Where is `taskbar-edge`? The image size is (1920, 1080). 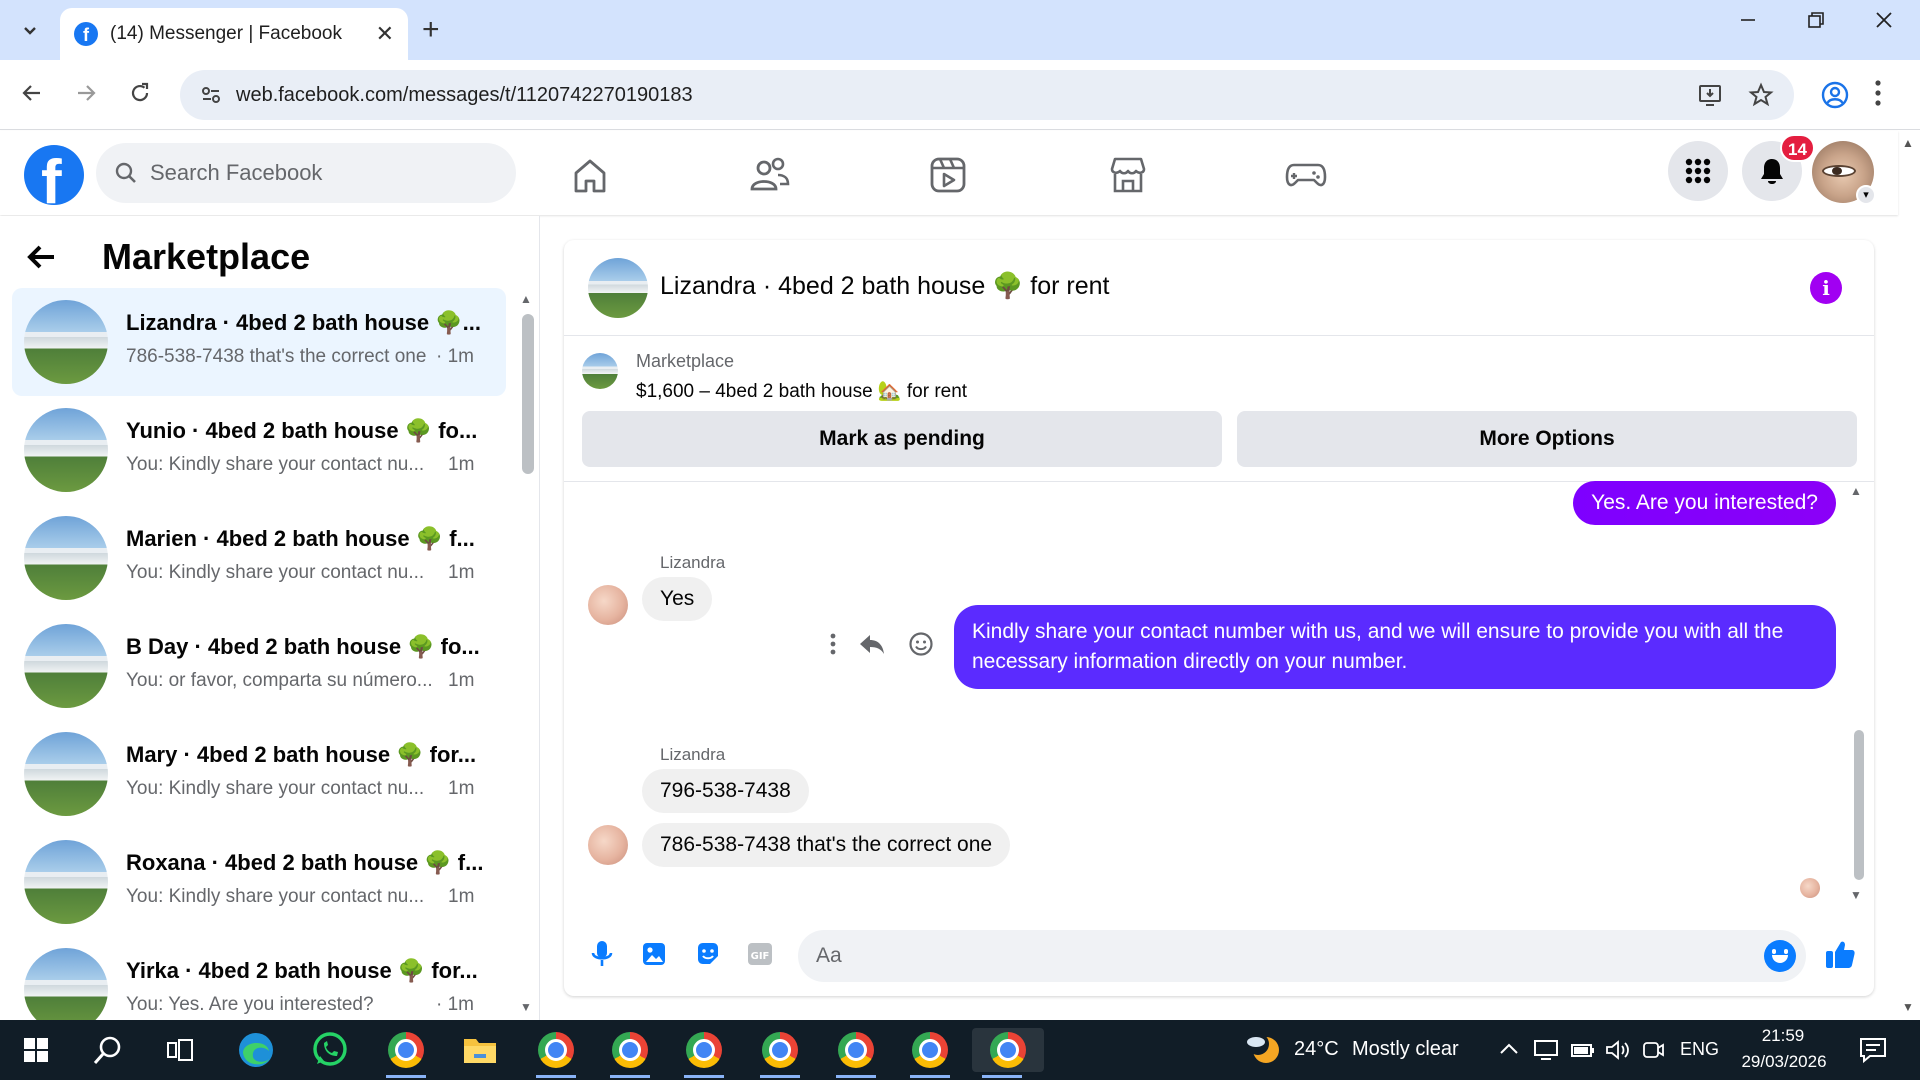 taskbar-edge is located at coordinates (256, 1050).